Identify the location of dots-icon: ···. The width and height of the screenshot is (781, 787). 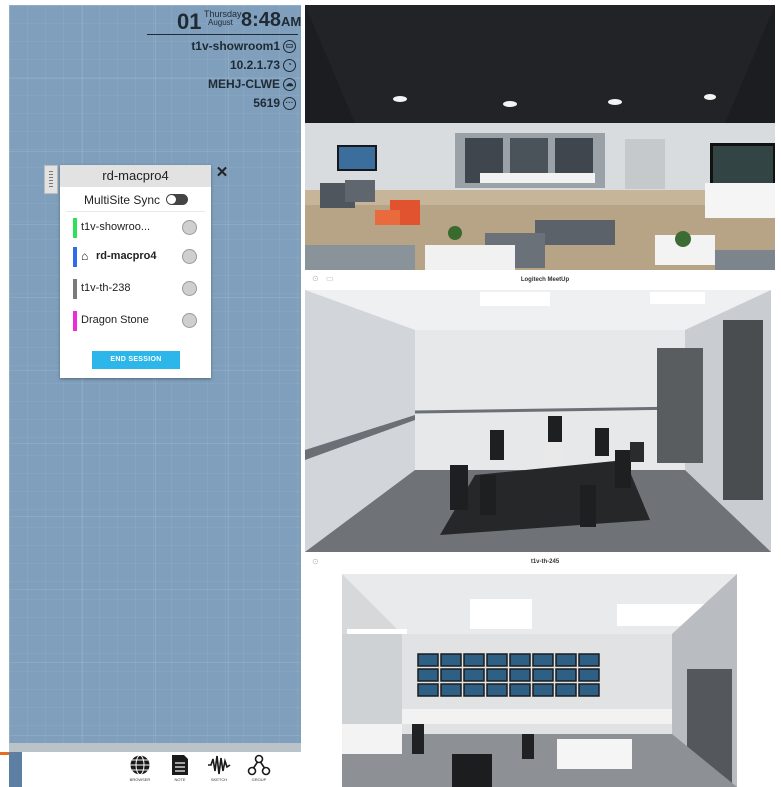
(289, 103).